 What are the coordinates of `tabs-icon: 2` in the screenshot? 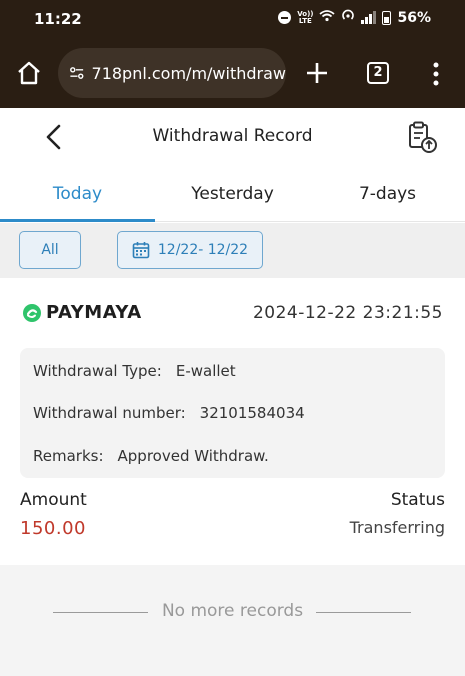 It's located at (378, 73).